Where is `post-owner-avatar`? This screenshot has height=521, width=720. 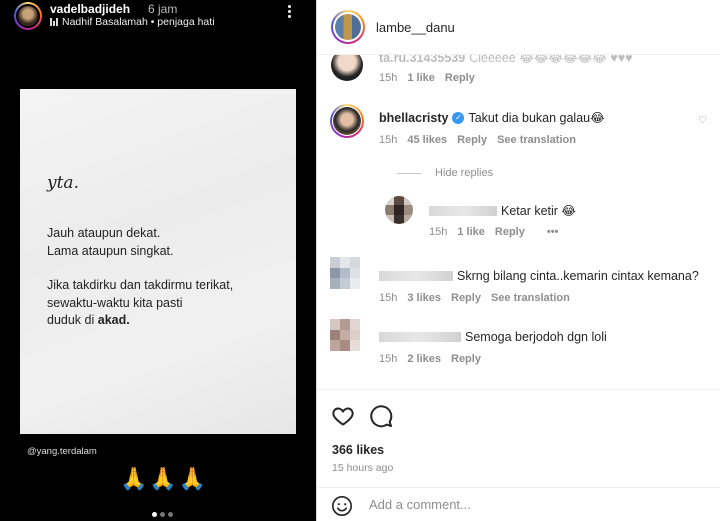 post-owner-avatar is located at coordinates (348, 27).